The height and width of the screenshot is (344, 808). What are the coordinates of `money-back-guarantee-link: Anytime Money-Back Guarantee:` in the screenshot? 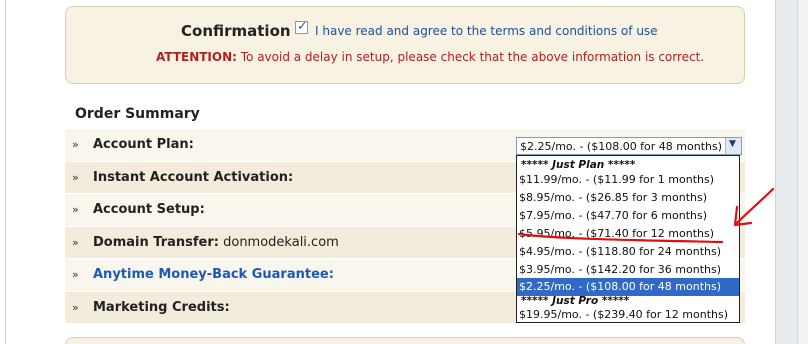 It's located at (213, 274).